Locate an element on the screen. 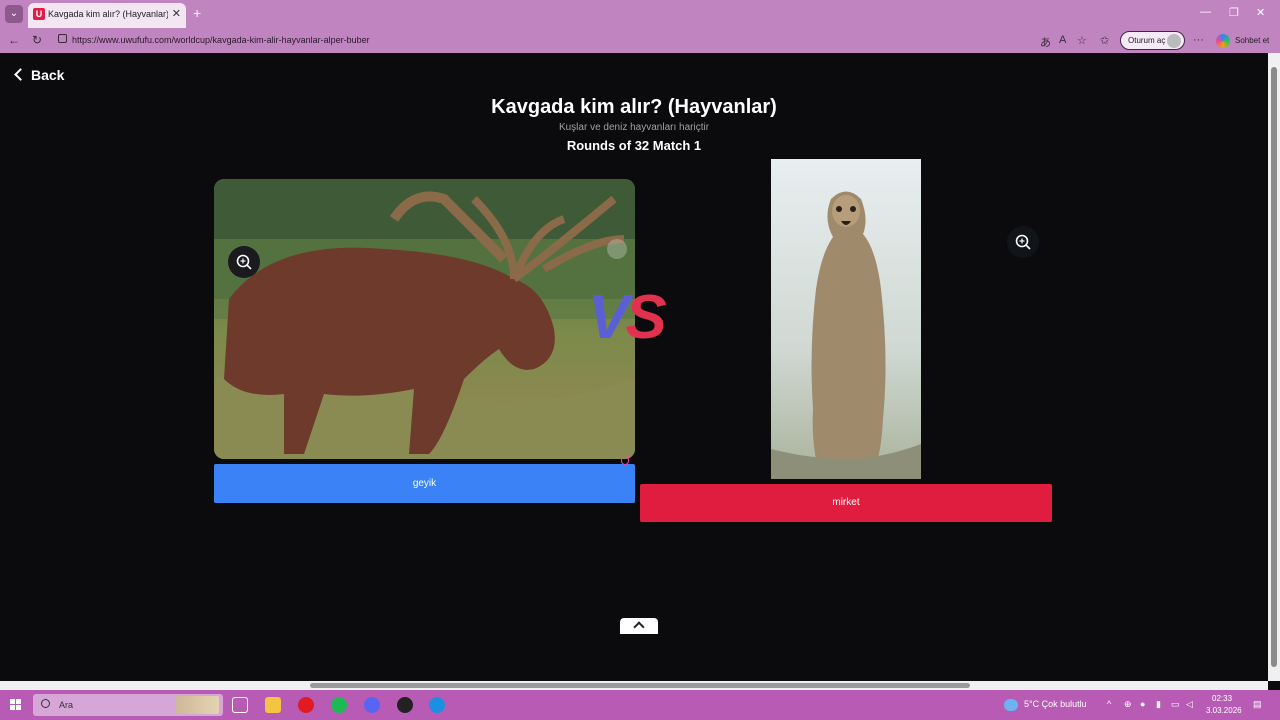 Image resolution: width=1280 pixels, height=720 pixels. versus-v: V is located at coordinates (608, 317).